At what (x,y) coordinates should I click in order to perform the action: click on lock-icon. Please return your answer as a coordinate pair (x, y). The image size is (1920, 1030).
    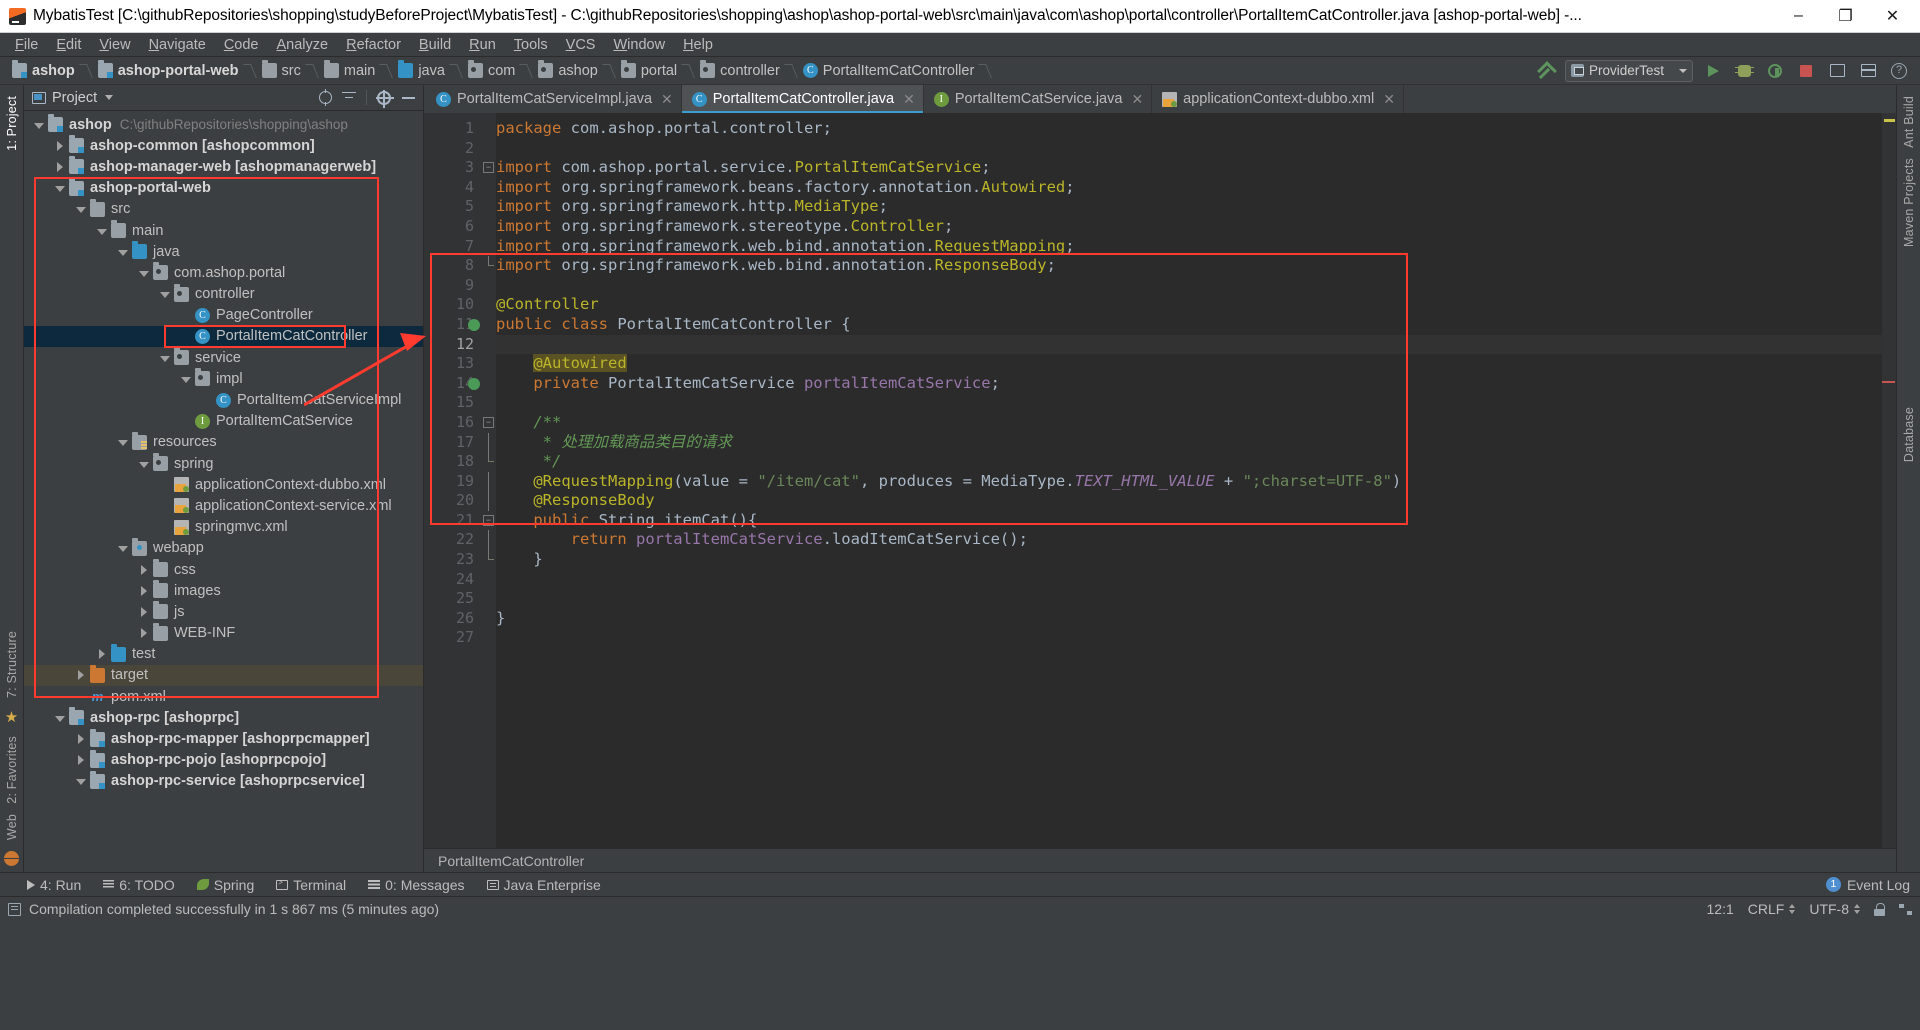
    Looking at the image, I should click on (1879, 909).